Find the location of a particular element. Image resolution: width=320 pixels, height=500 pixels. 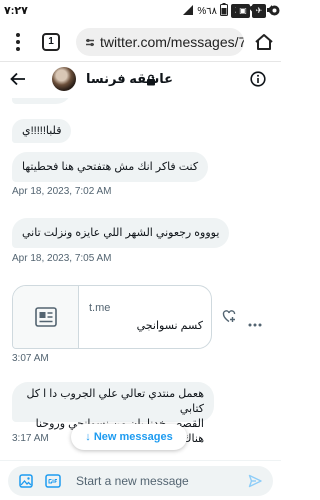

settings-notification-icon is located at coordinates (274, 12).